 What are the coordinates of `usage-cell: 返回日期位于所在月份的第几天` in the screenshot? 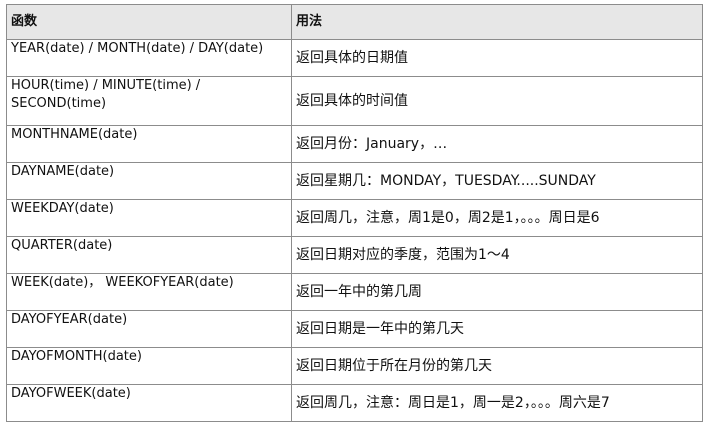 It's located at (497, 366).